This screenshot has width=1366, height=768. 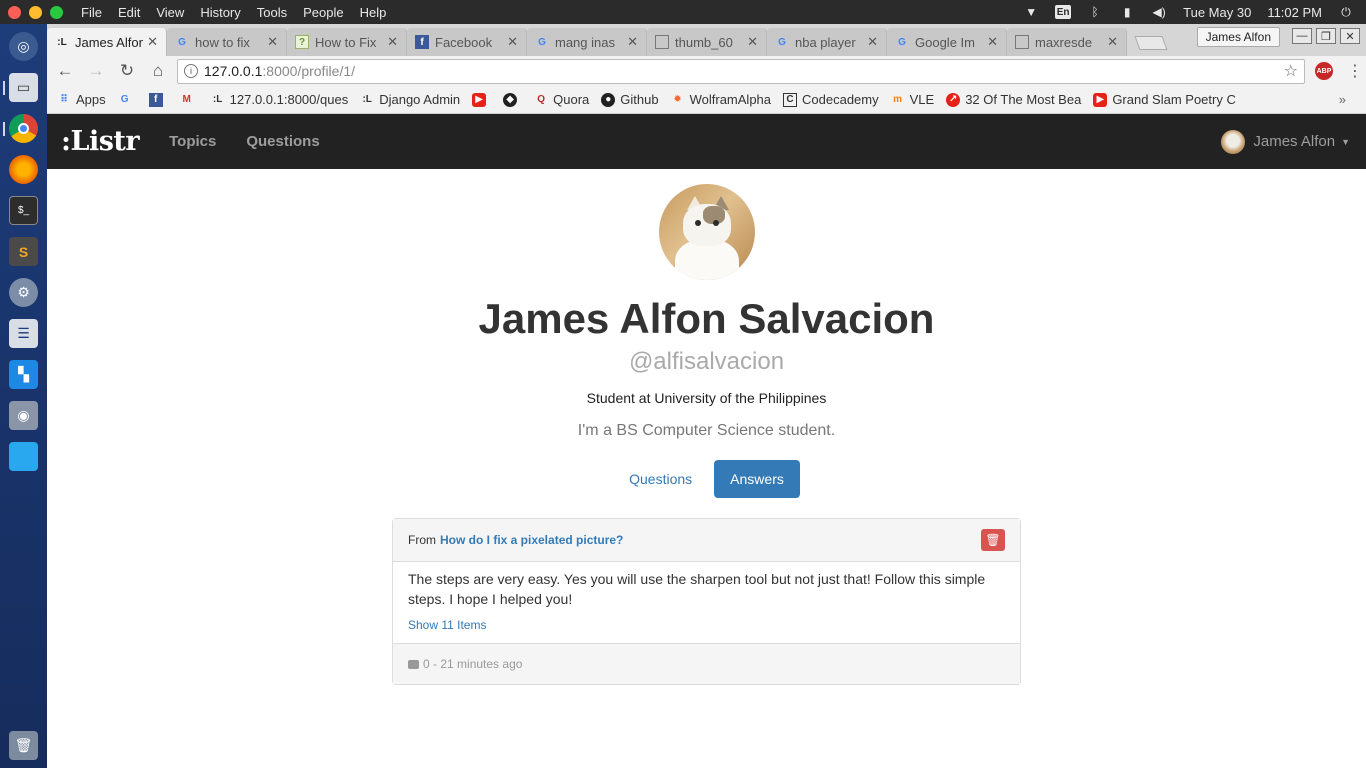 I want to click on terminal-icon: $_, so click(x=23, y=210).